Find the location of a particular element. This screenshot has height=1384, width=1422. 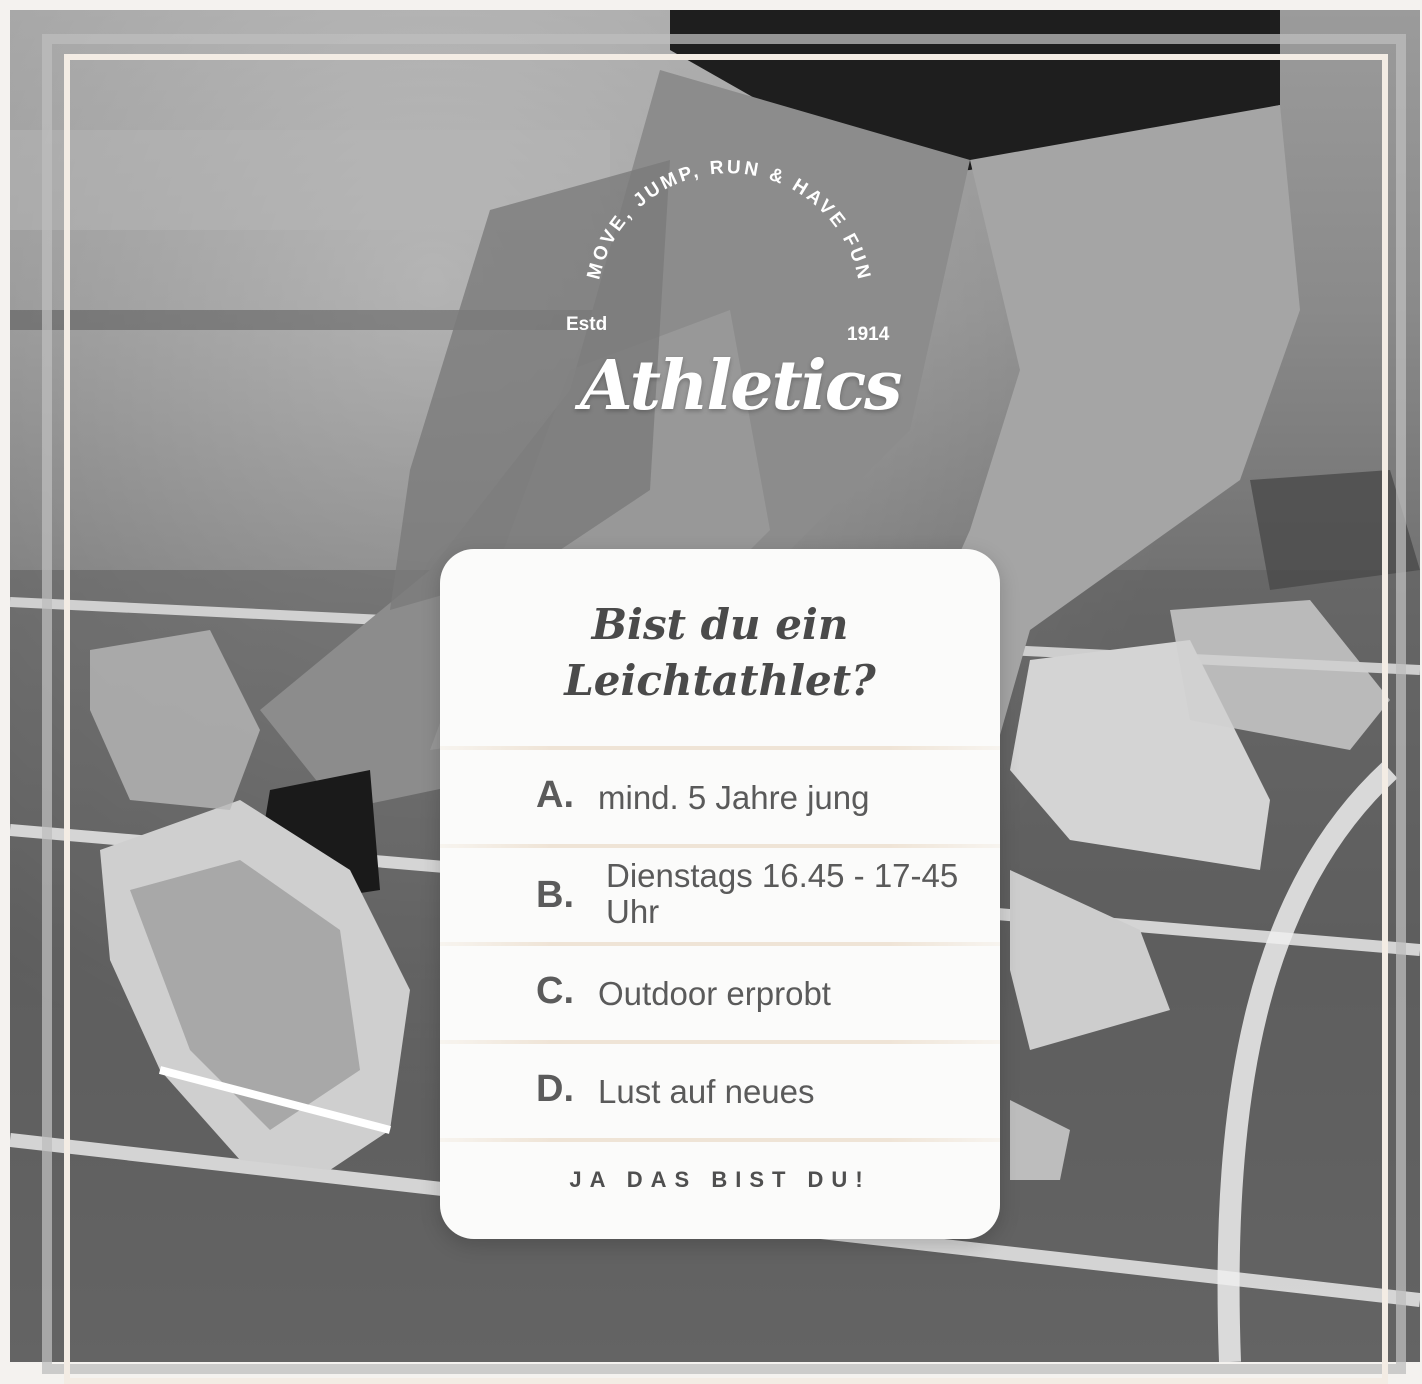

option-text: Outdoor erprobt is located at coordinates (714, 993).